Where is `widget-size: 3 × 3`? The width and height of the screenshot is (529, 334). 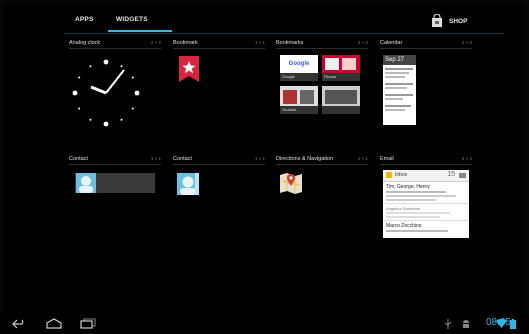 widget-size: 3 × 3 is located at coordinates (362, 42).